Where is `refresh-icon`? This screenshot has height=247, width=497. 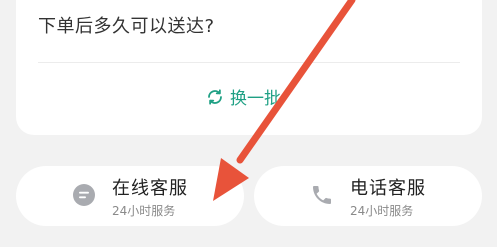
refresh-icon is located at coordinates (215, 97).